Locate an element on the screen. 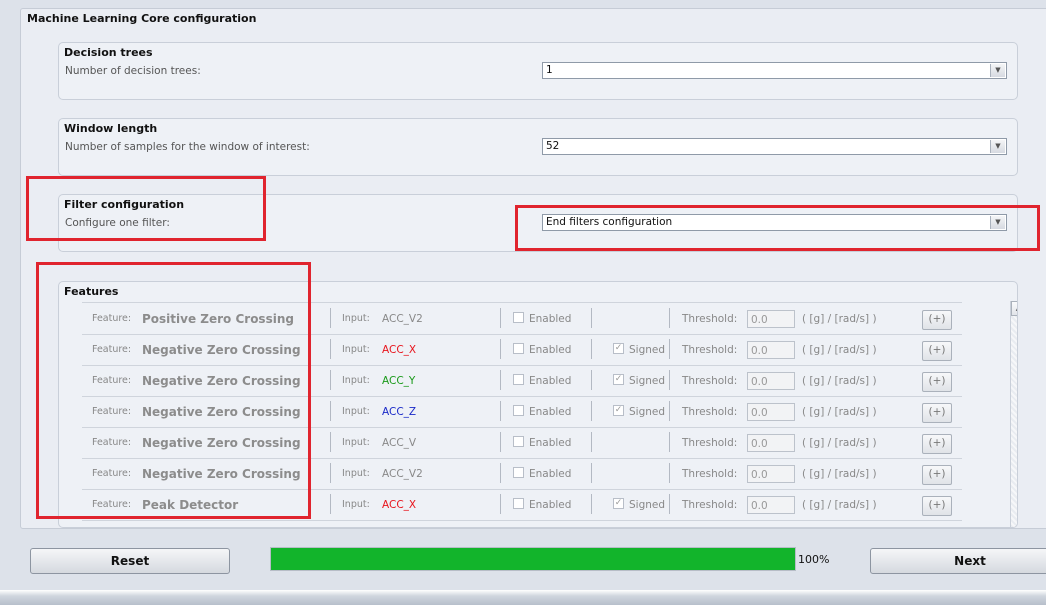 The height and width of the screenshot is (605, 1046). features-title: Features is located at coordinates (91, 291).